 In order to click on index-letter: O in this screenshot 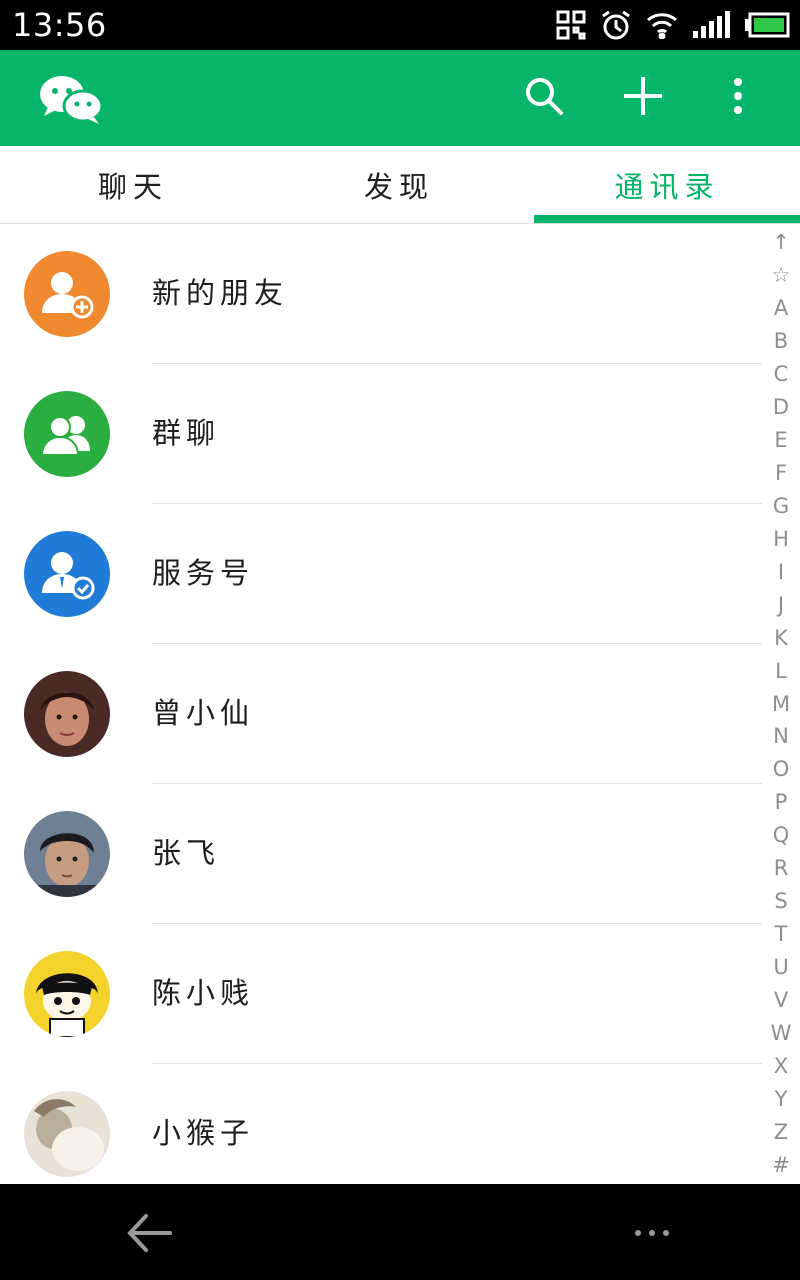, I will do `click(781, 769)`.